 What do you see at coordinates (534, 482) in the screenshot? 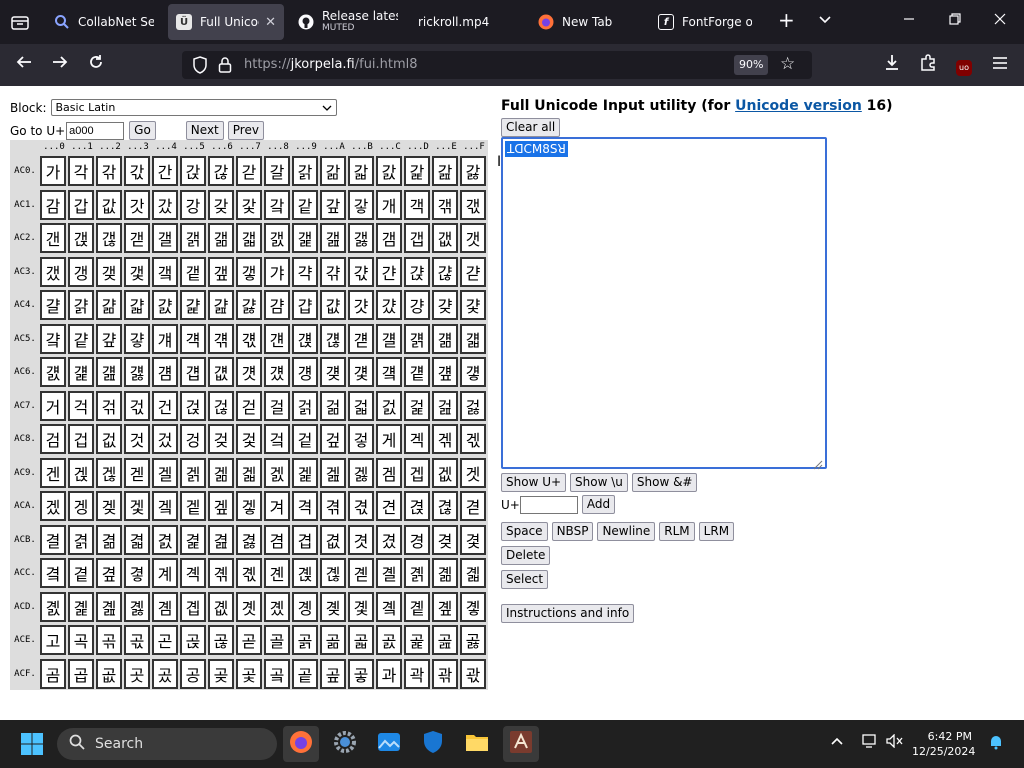
I see `show-uplus-button: Show U+` at bounding box center [534, 482].